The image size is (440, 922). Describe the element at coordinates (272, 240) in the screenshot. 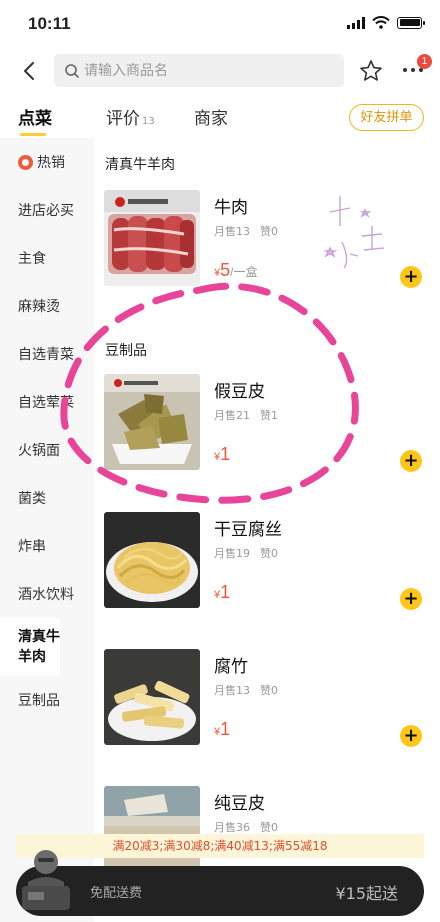

I see `product-item: 牛肉 月售13 赞0 ¥5/一盒 +` at that location.